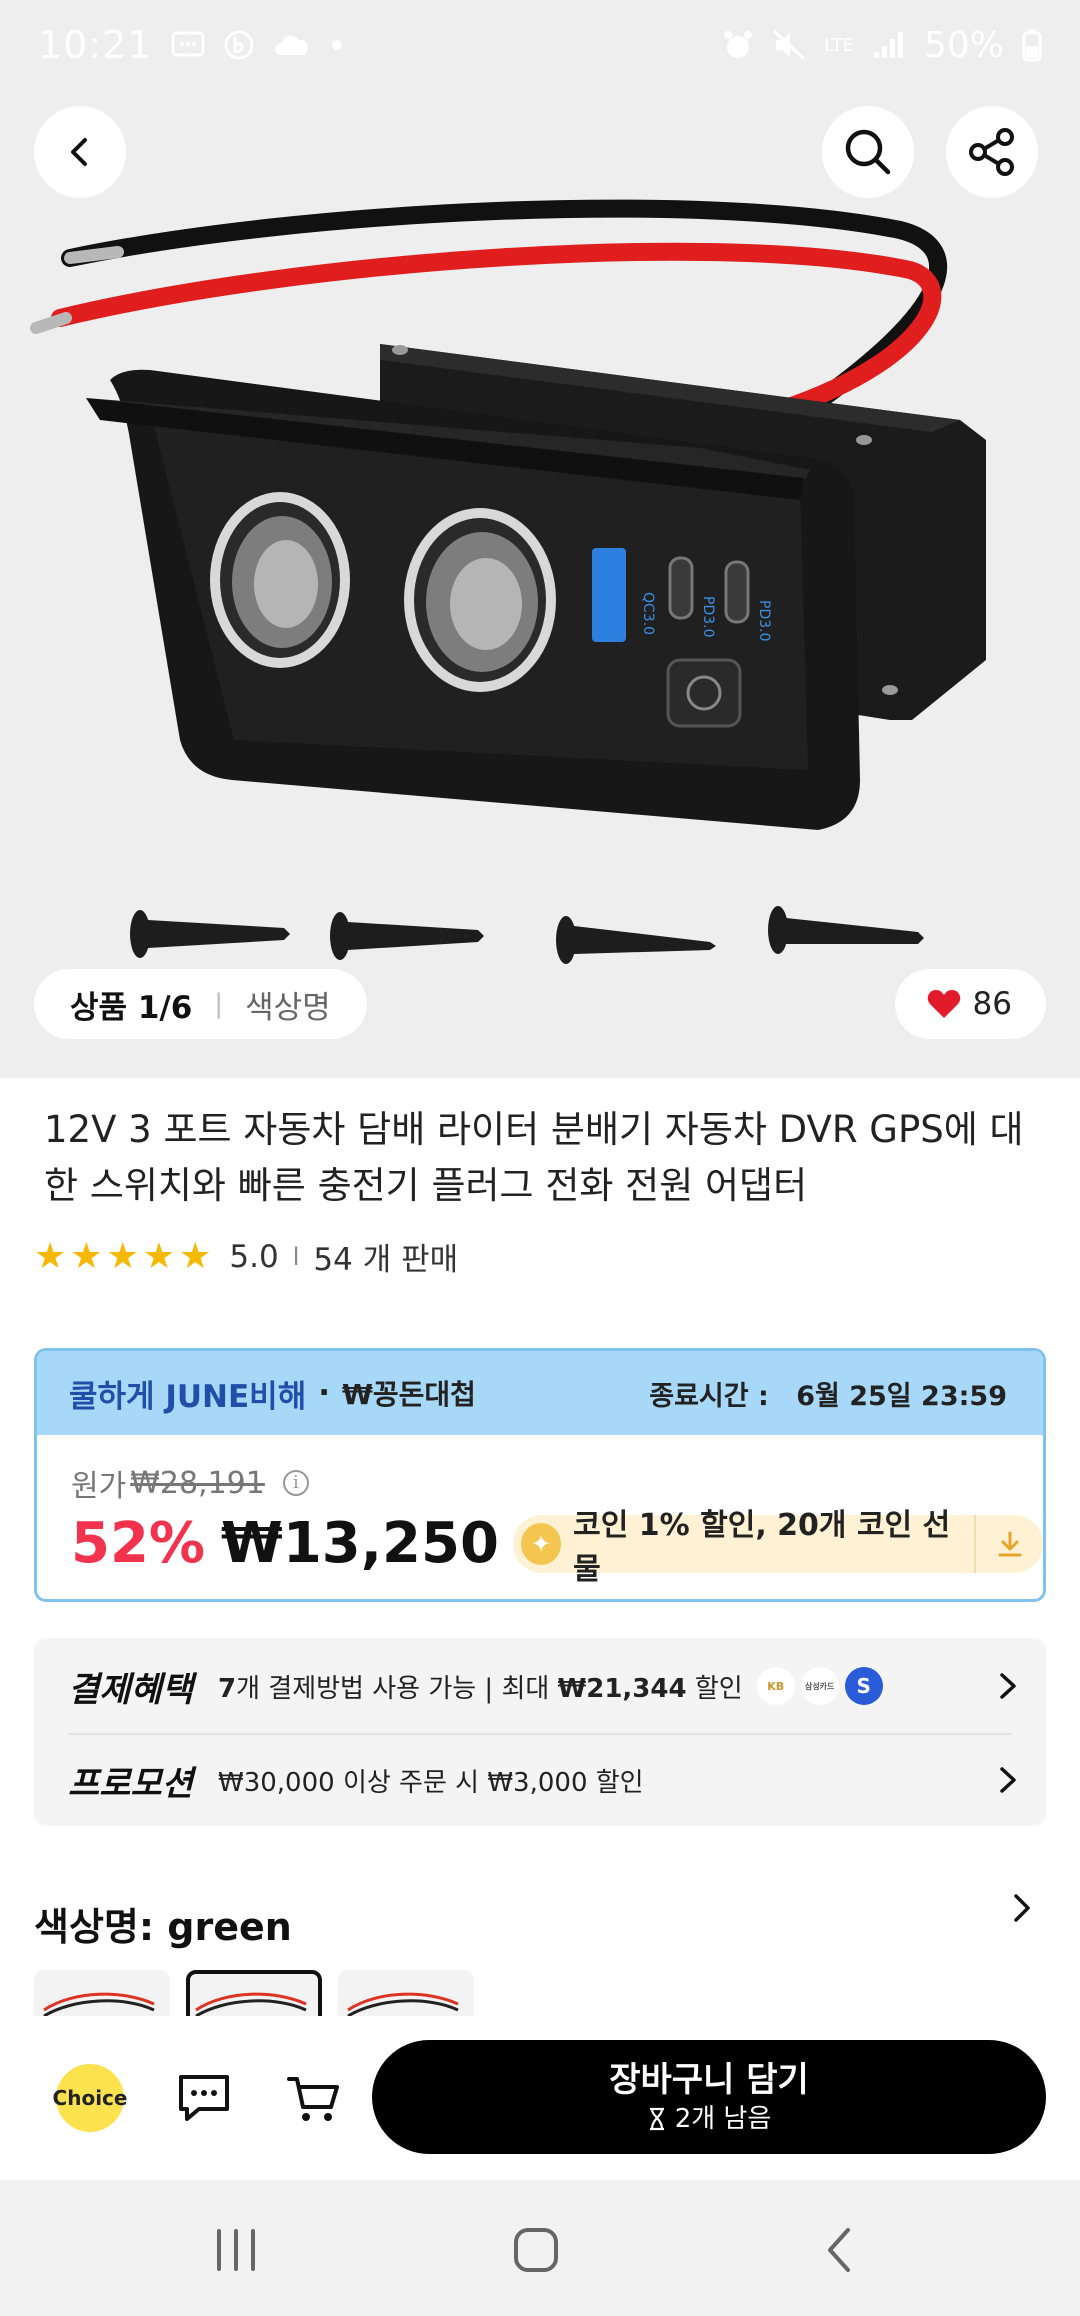 The height and width of the screenshot is (2316, 1080). I want to click on back-arrow-icon, so click(839, 2250).